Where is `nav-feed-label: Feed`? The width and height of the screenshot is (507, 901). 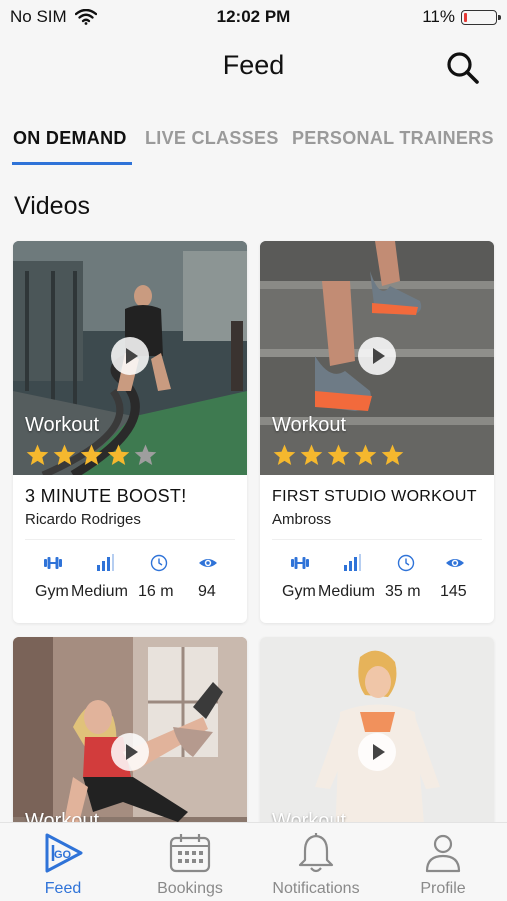 nav-feed-label: Feed is located at coordinates (63, 888).